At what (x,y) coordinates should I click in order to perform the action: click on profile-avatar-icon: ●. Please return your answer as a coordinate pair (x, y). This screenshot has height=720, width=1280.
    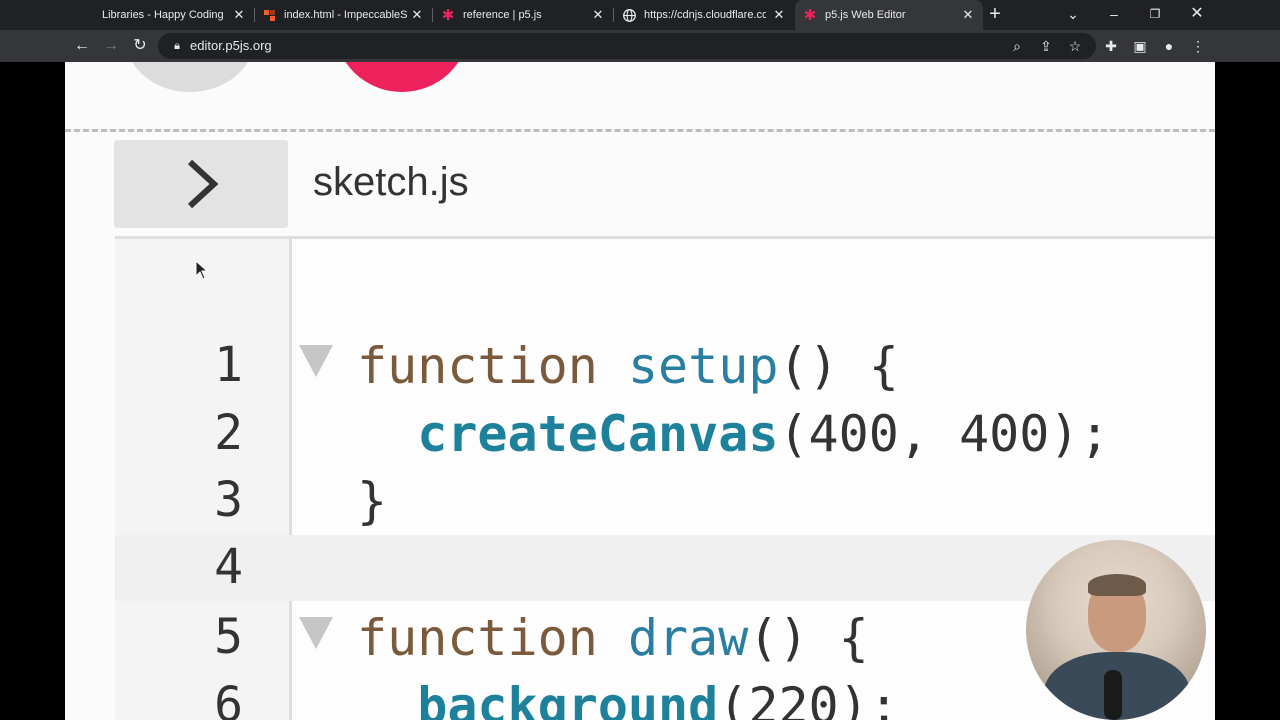
    Looking at the image, I should click on (1169, 46).